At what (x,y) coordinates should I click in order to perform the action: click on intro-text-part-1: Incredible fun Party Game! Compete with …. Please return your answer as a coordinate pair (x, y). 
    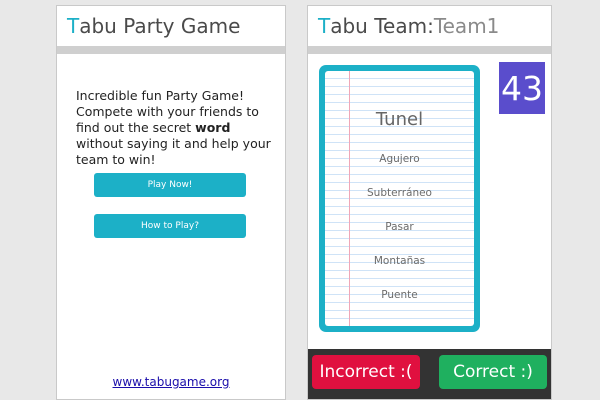
    Looking at the image, I should click on (167, 111).